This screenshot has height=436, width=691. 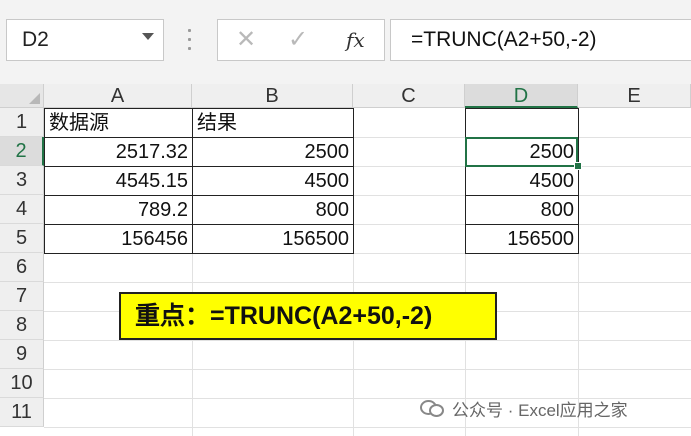 What do you see at coordinates (273, 152) in the screenshot?
I see `cell-b2: 2500` at bounding box center [273, 152].